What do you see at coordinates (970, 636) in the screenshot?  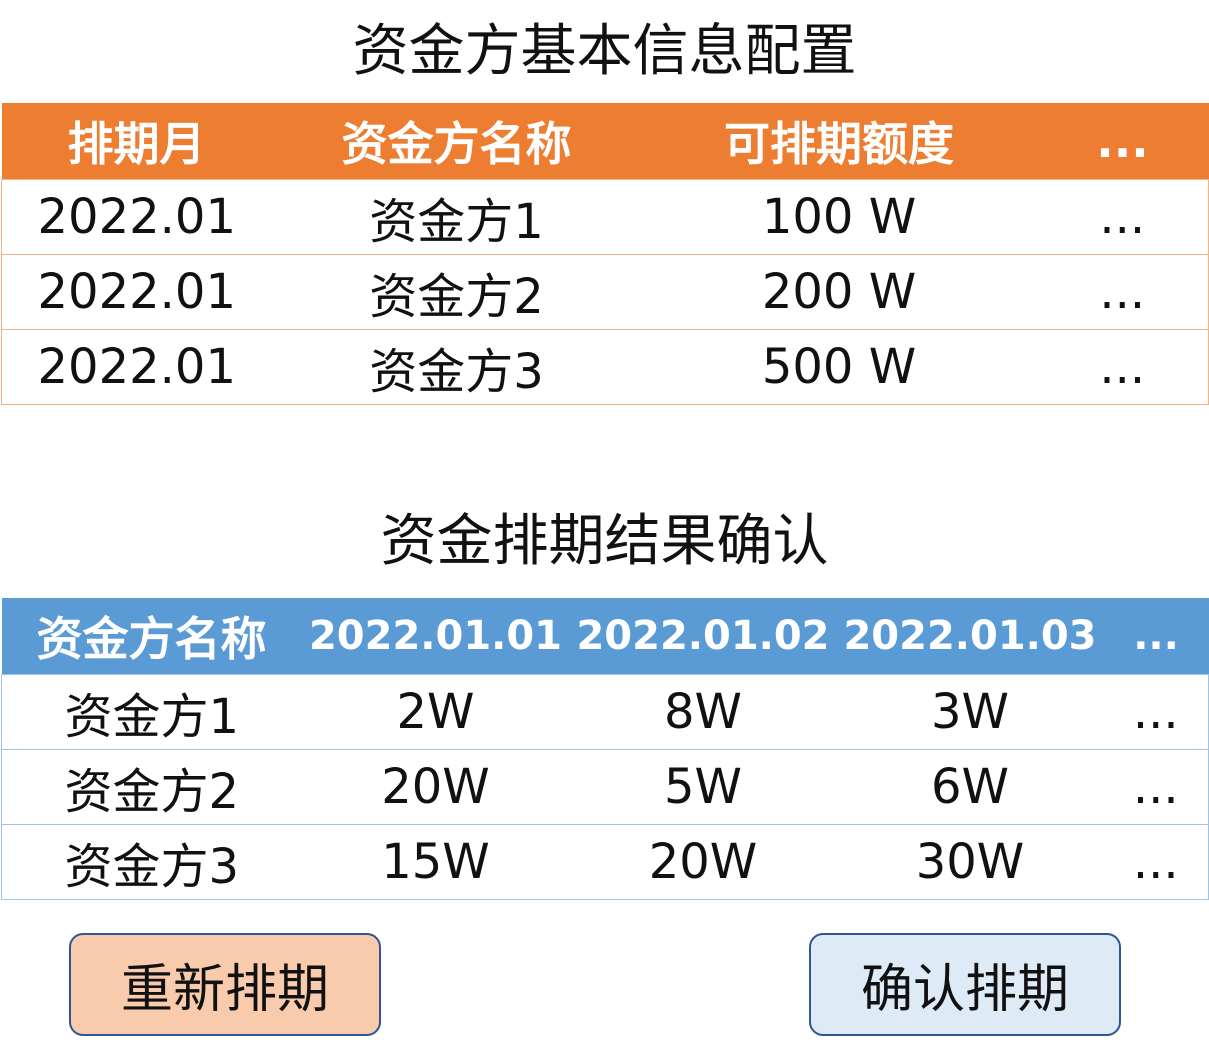 I see `column-header-date: 2022.01.03` at bounding box center [970, 636].